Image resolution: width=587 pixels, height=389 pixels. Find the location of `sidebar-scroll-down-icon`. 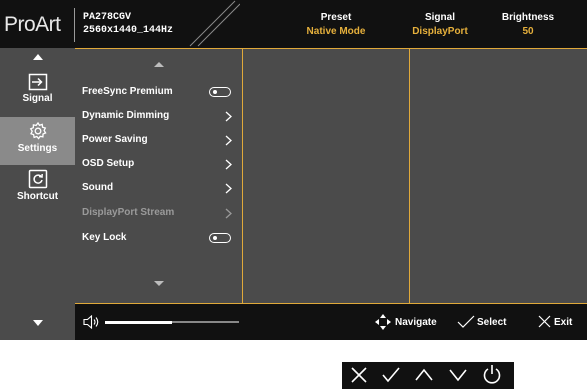

sidebar-scroll-down-icon is located at coordinates (38, 323).